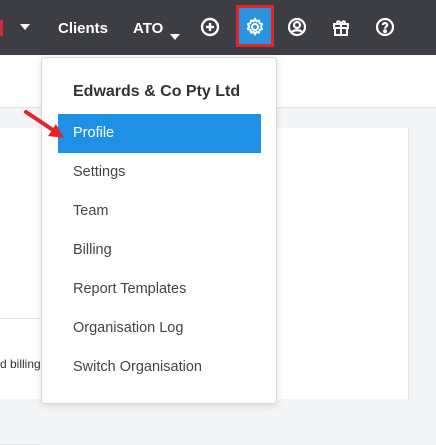 Image resolution: width=436 pixels, height=445 pixels. I want to click on help-circle-icon, so click(385, 27).